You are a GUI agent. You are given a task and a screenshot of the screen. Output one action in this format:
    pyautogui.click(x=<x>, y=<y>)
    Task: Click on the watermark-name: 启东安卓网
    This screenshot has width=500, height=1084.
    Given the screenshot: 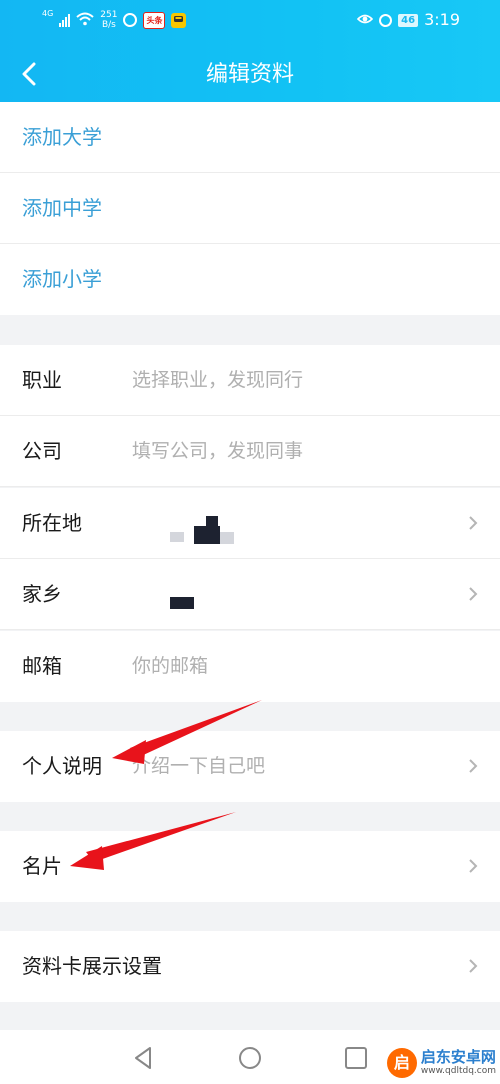 What is the action you would take?
    pyautogui.click(x=458, y=1057)
    